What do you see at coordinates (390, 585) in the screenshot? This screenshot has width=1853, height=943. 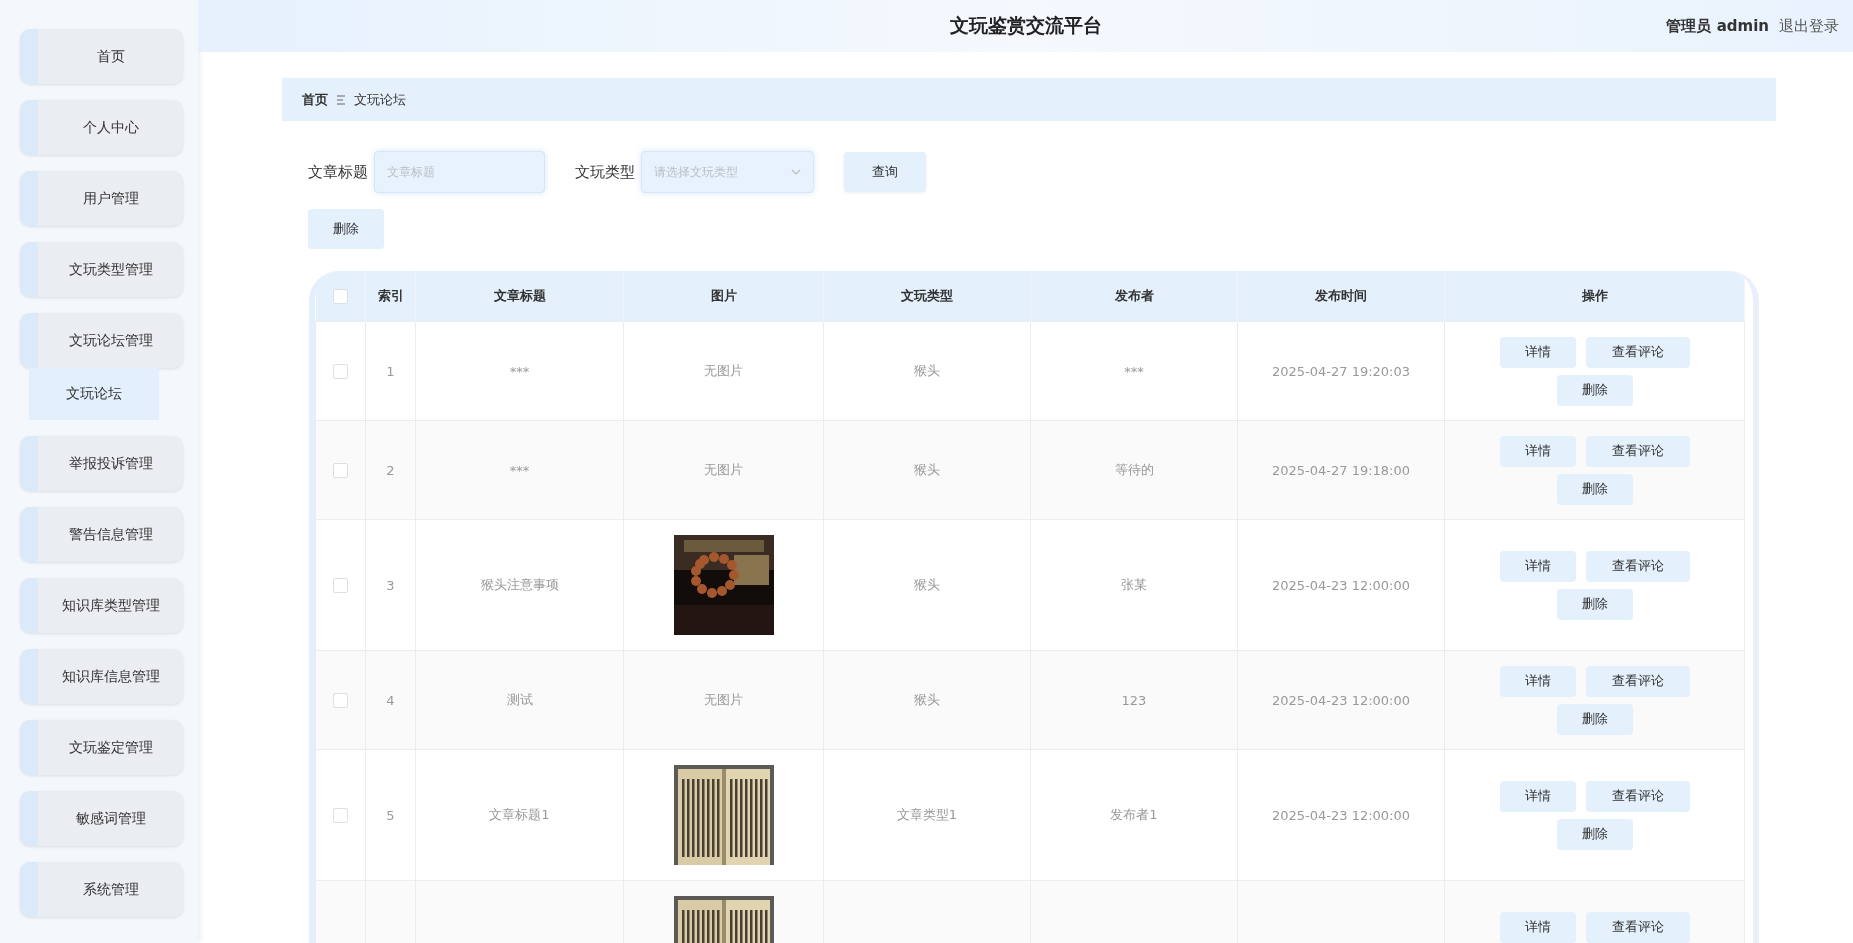 I see `row-index: 3` at bounding box center [390, 585].